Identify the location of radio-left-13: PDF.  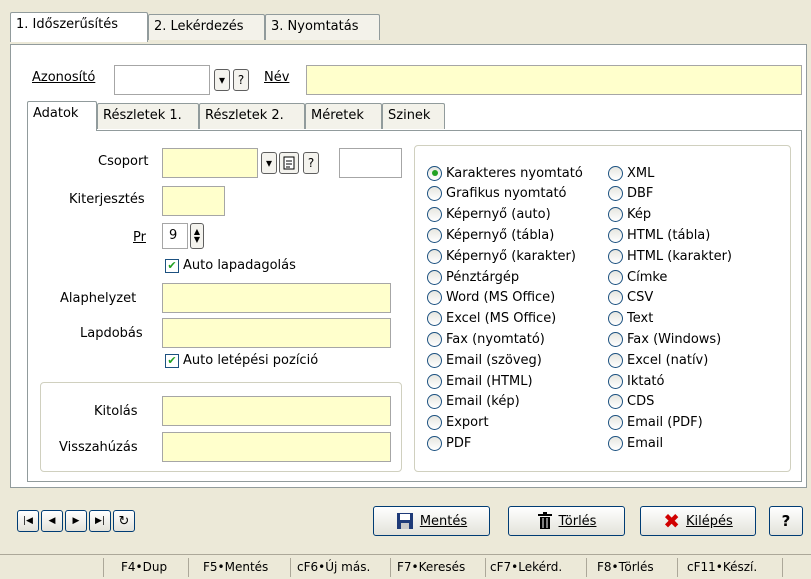
(449, 443).